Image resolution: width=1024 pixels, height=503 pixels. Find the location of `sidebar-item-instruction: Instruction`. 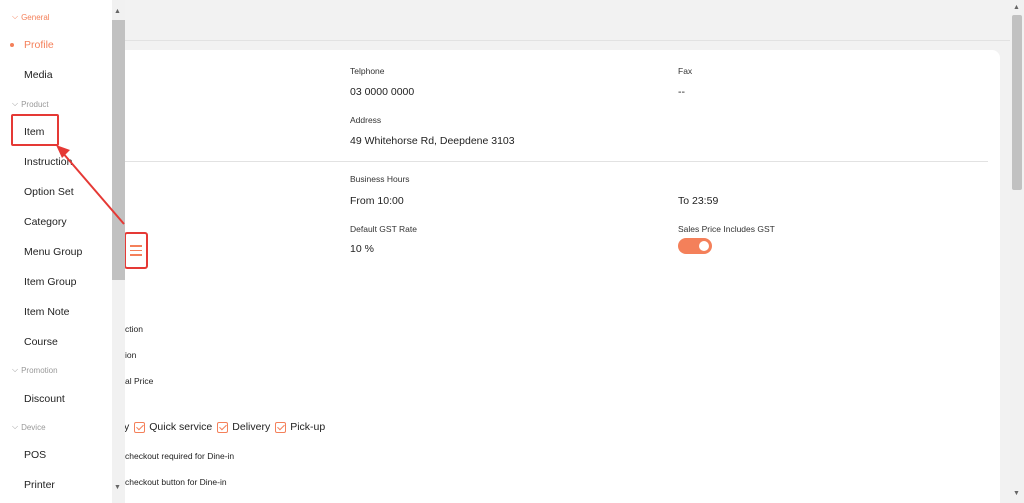

sidebar-item-instruction: Instruction is located at coordinates (48, 162).